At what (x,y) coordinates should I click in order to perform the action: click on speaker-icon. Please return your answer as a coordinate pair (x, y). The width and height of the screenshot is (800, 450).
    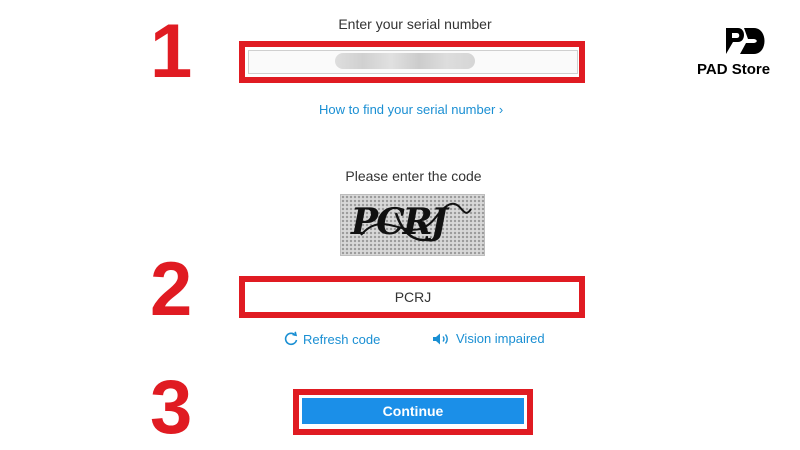
    Looking at the image, I should click on (440, 338).